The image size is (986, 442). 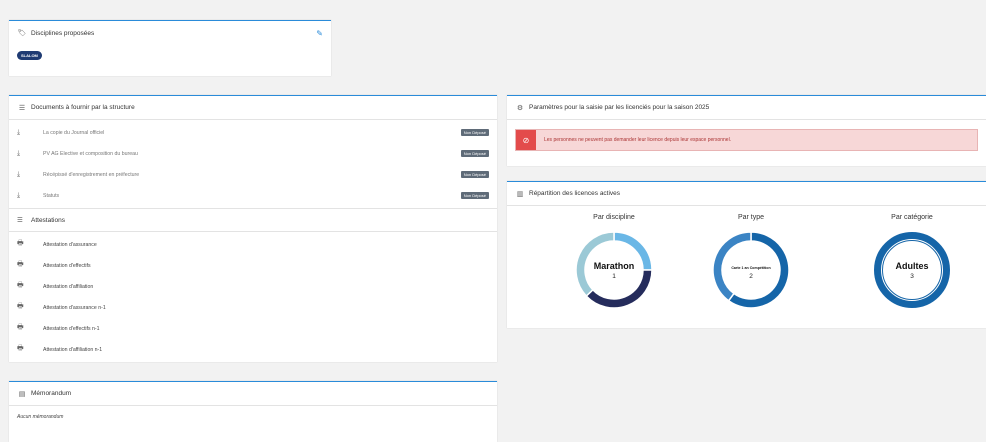 What do you see at coordinates (73, 349) in the screenshot?
I see `attestation-label: Attestation d'affiliation n-1` at bounding box center [73, 349].